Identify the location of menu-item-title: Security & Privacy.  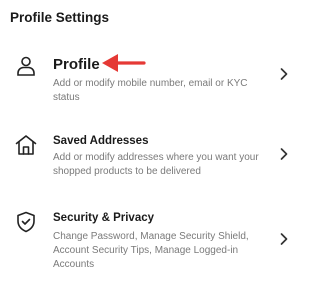
(104, 218).